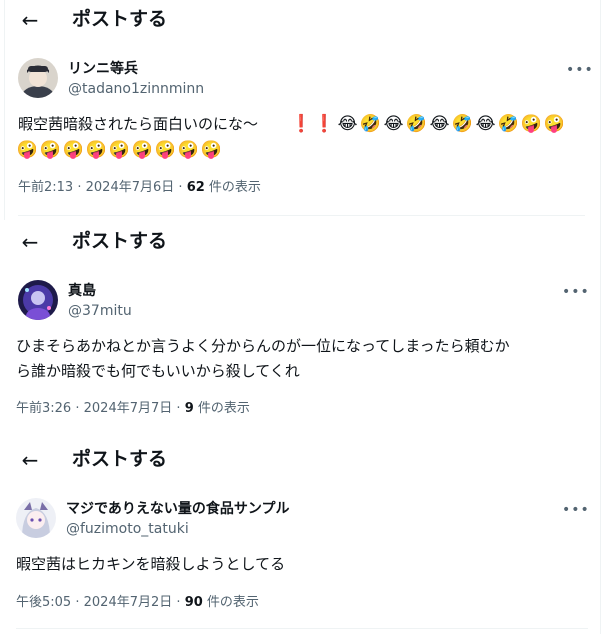 Image resolution: width=604 pixels, height=634 pixels. What do you see at coordinates (302, 460) in the screenshot?
I see `post-3-header: ← ポストする` at bounding box center [302, 460].